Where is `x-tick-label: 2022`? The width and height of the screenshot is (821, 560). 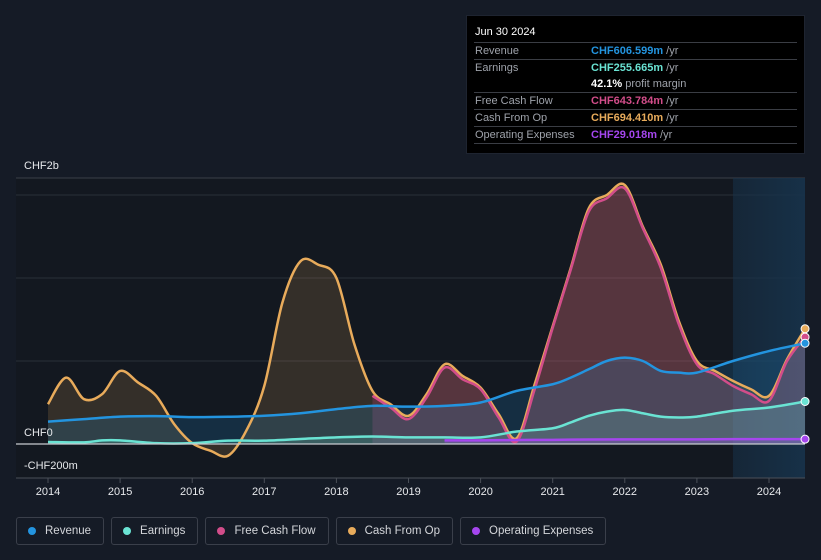
x-tick-label: 2022 is located at coordinates (625, 492).